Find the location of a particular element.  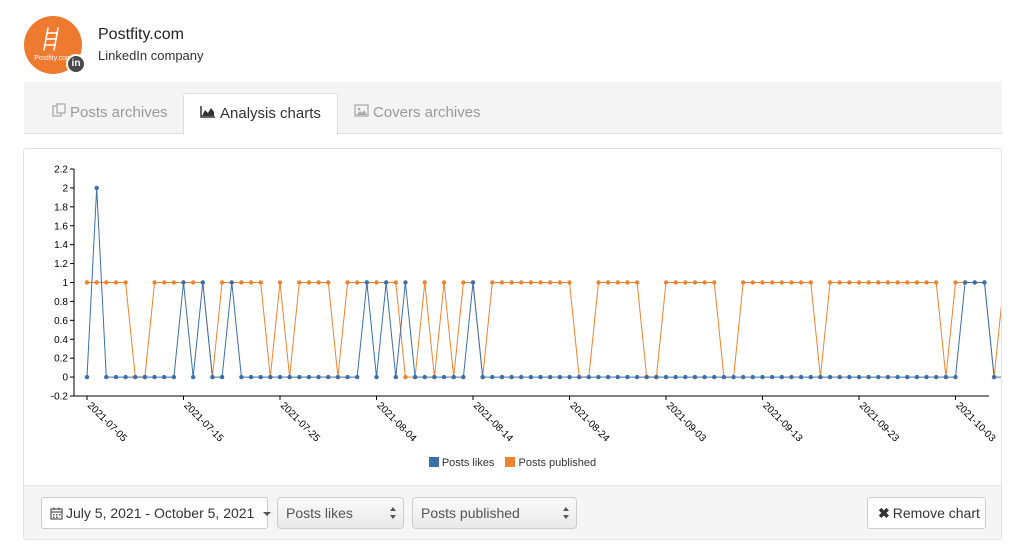

x-tick-label: 2021-09-03 is located at coordinates (686, 422).